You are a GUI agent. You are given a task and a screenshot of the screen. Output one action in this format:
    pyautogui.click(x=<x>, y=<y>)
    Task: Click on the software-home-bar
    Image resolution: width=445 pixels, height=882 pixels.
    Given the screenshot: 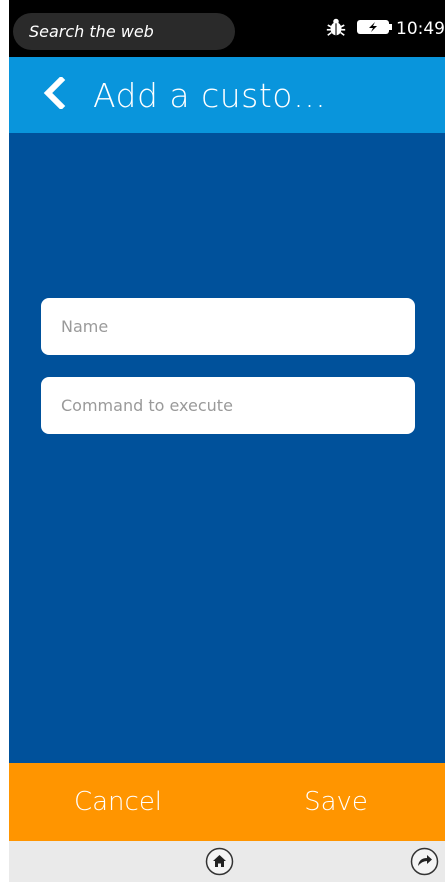 What is the action you would take?
    pyautogui.click(x=227, y=861)
    